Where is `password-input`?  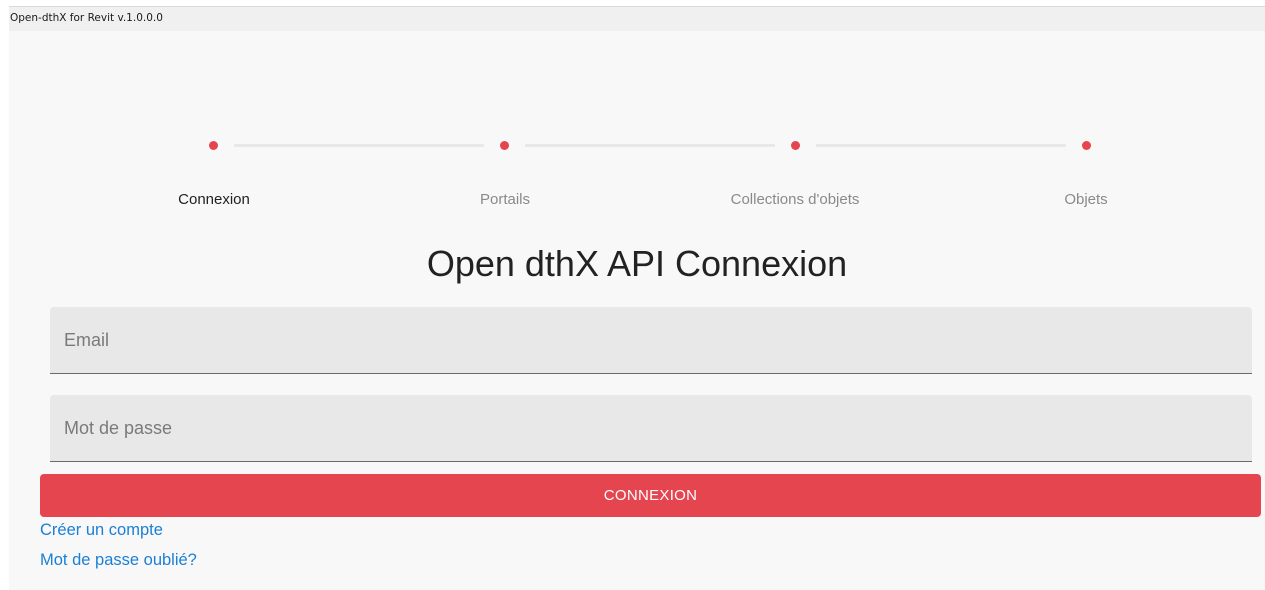 password-input is located at coordinates (651, 428).